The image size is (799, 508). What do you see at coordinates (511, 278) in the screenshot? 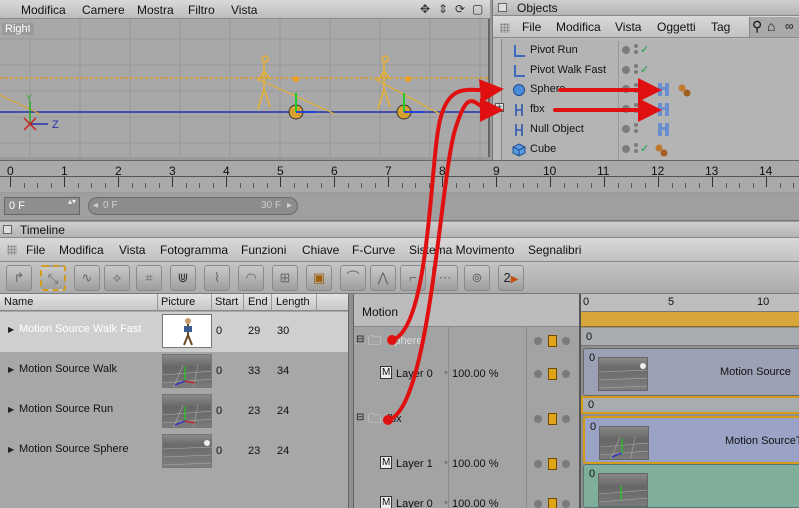
I see `layer-badge: 2▶` at bounding box center [511, 278].